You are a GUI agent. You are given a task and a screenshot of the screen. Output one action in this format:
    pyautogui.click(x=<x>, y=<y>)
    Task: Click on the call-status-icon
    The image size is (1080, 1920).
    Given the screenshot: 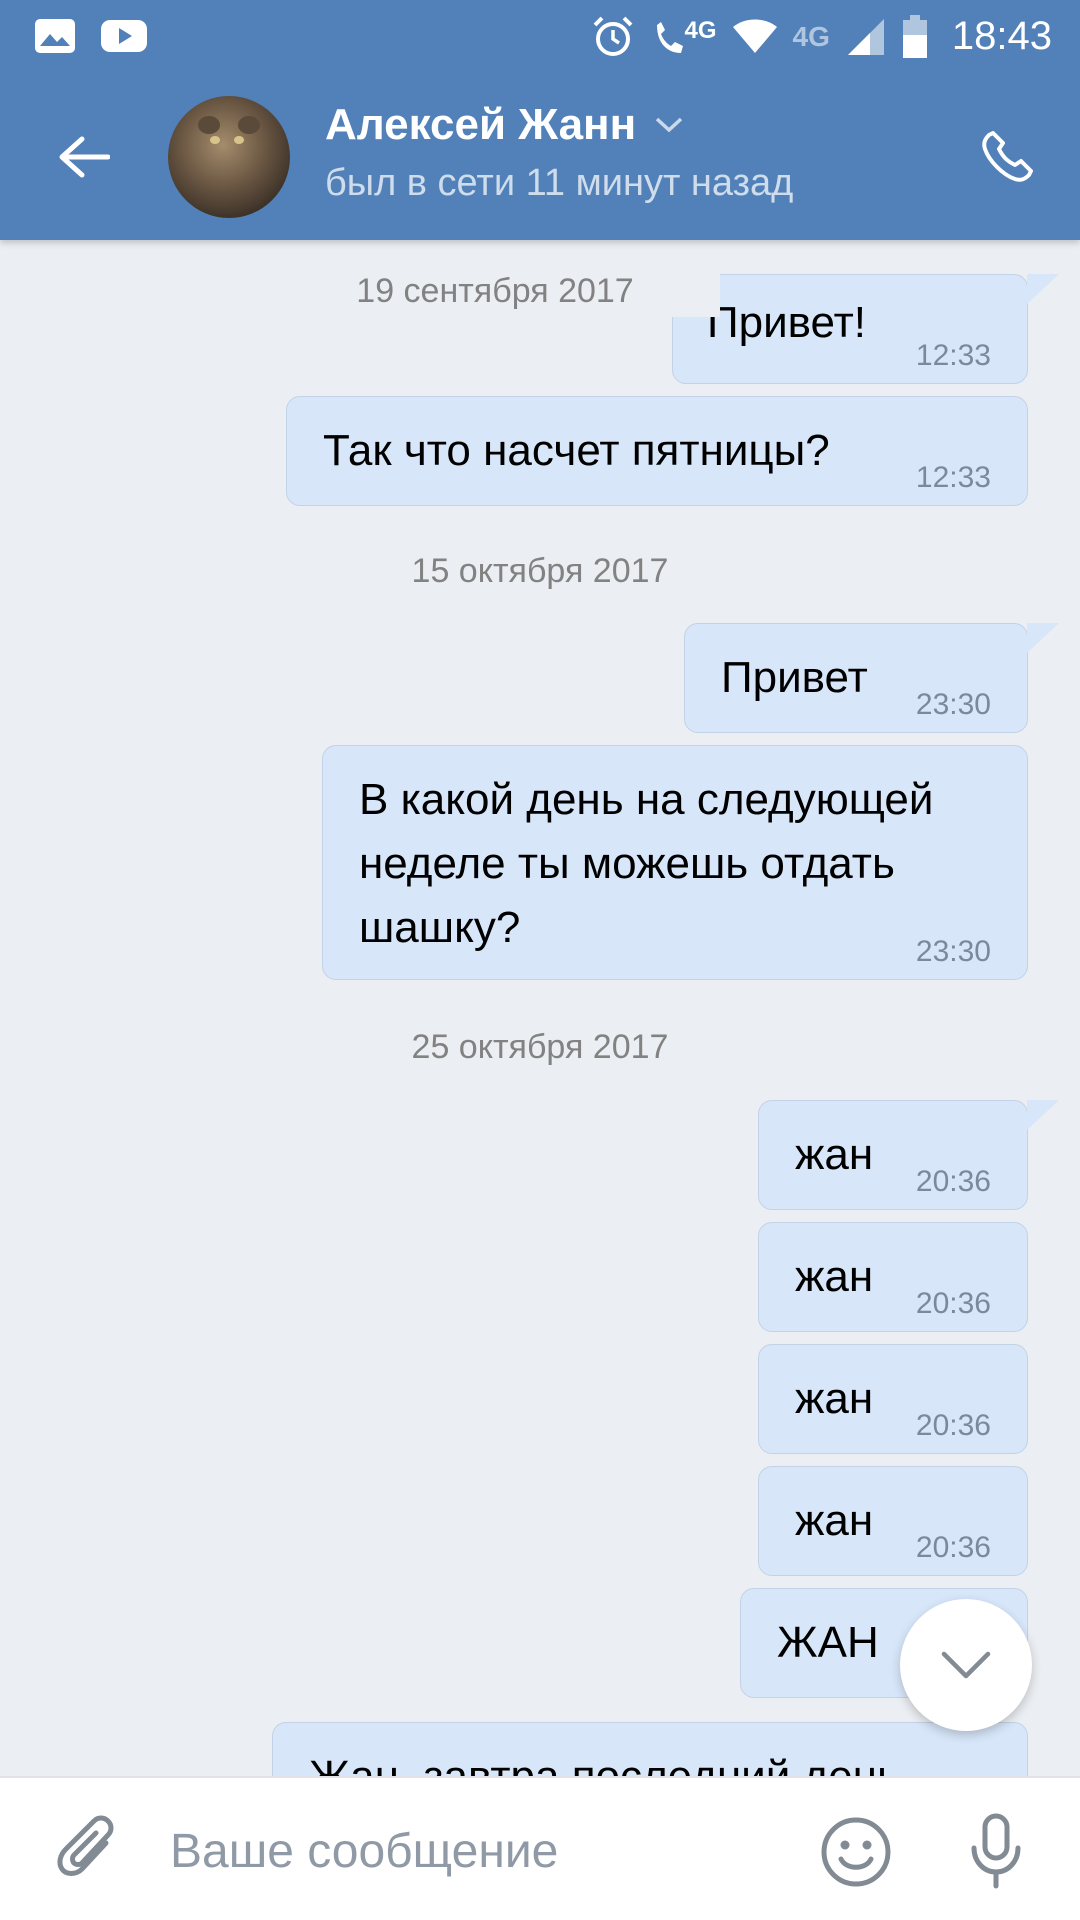 What is the action you would take?
    pyautogui.click(x=669, y=37)
    